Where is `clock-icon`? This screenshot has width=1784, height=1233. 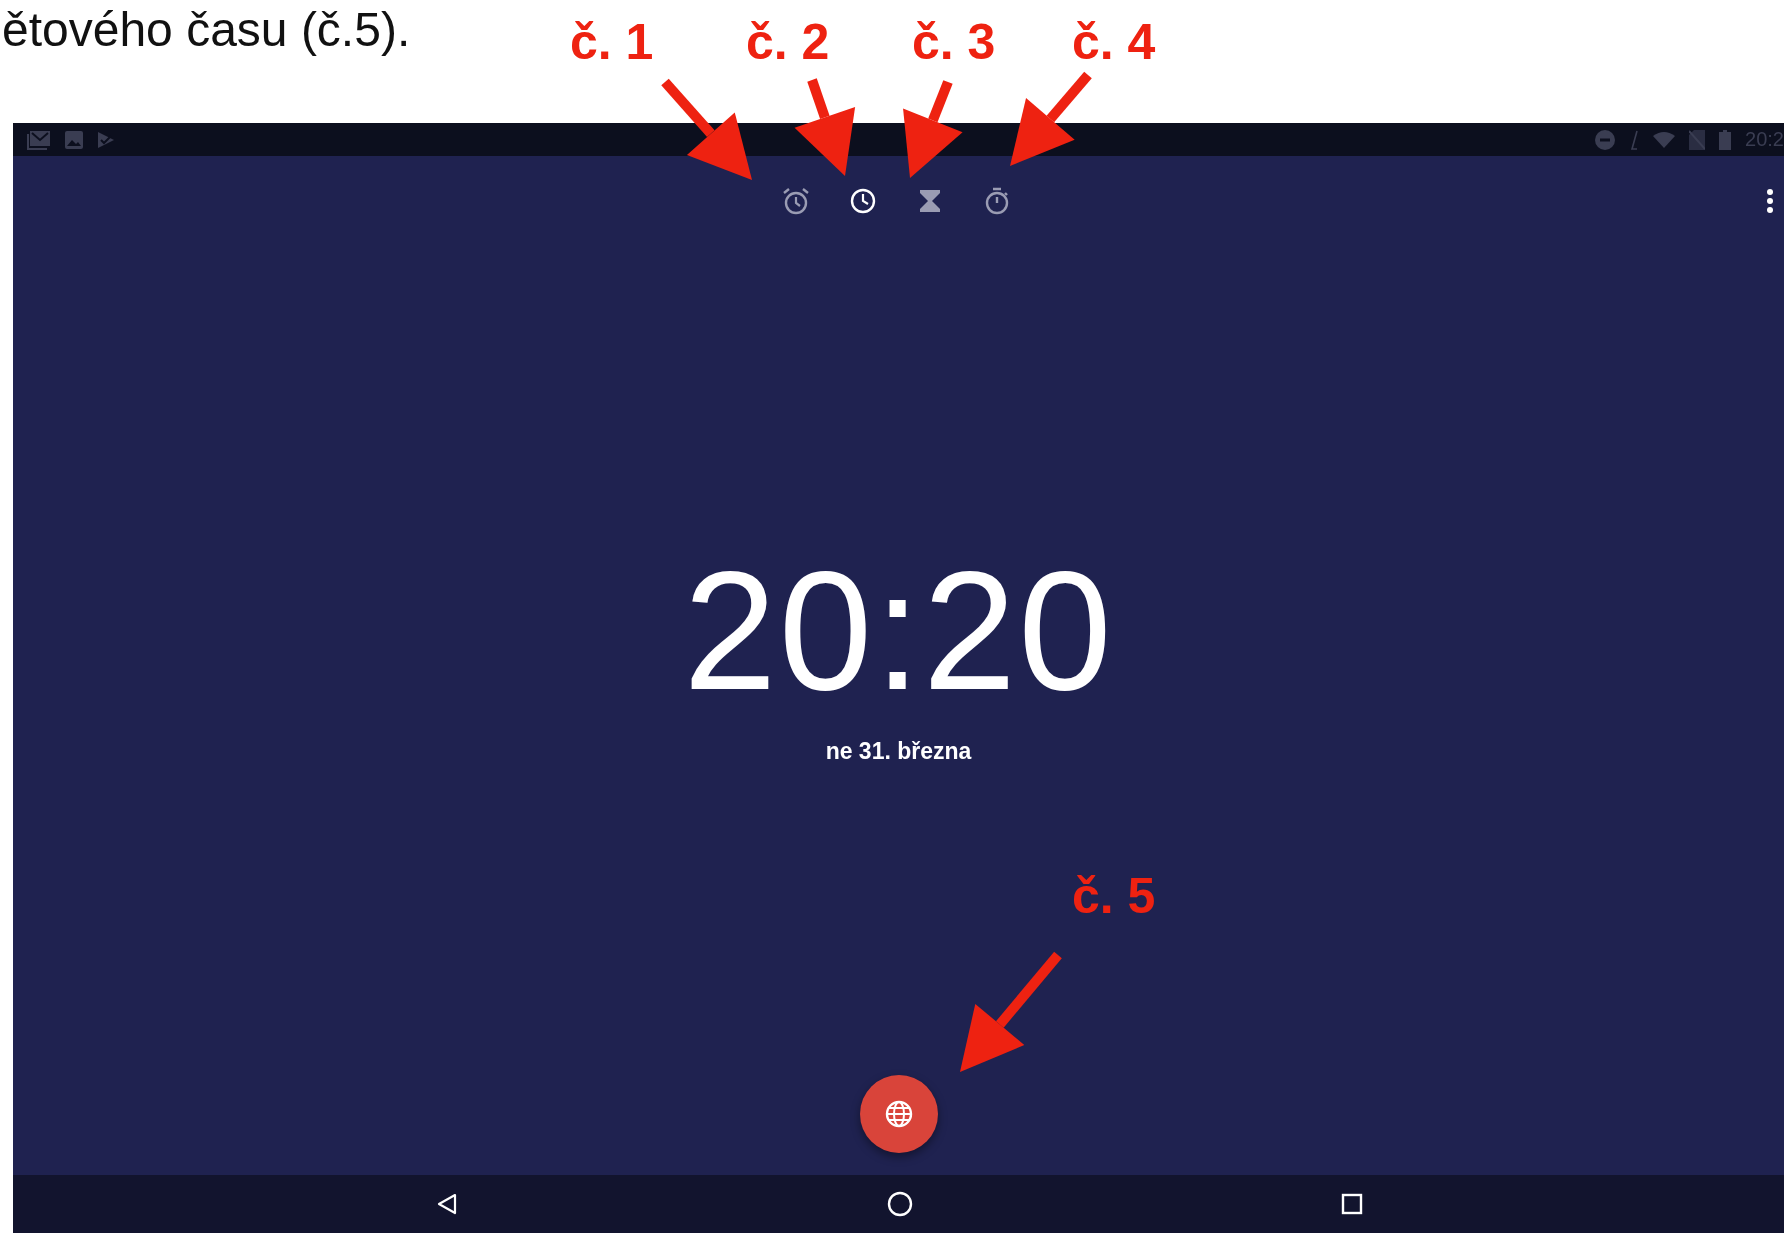
clock-icon is located at coordinates (863, 201).